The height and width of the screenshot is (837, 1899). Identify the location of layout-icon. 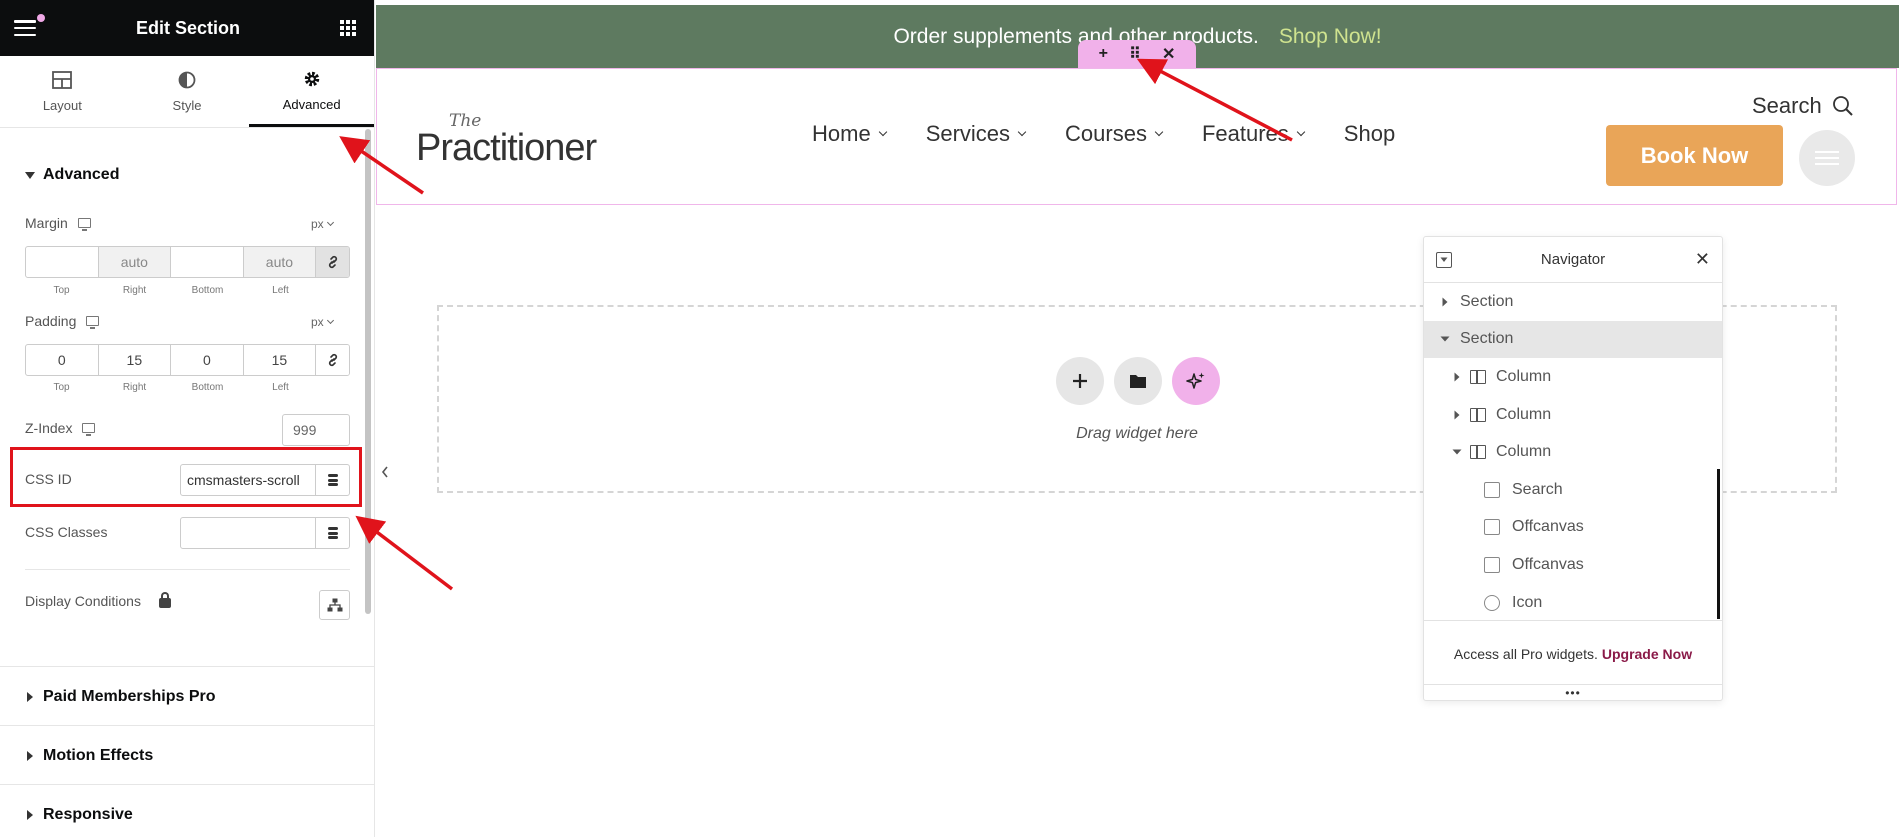
(62, 80).